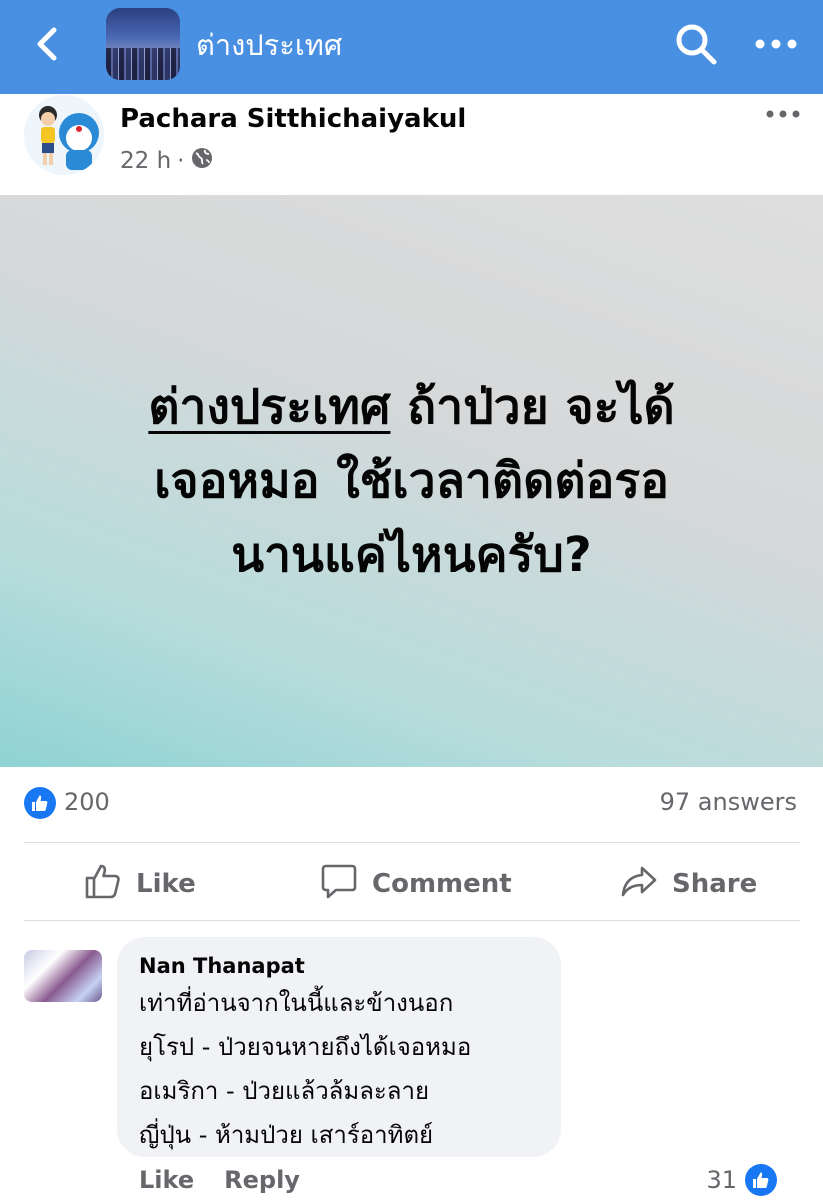 The height and width of the screenshot is (1200, 823). Describe the element at coordinates (143, 44) in the screenshot. I see `group-thumbnail` at that location.